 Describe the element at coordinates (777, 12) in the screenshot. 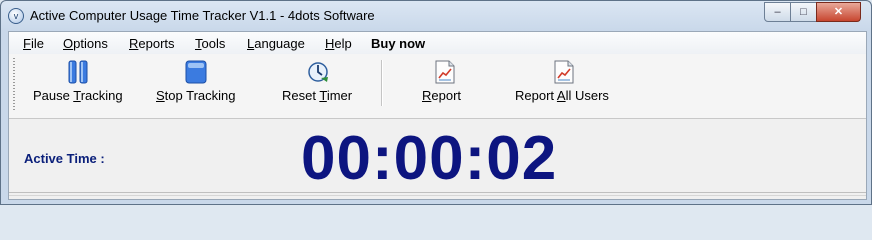

I see `minimize-button: –` at that location.